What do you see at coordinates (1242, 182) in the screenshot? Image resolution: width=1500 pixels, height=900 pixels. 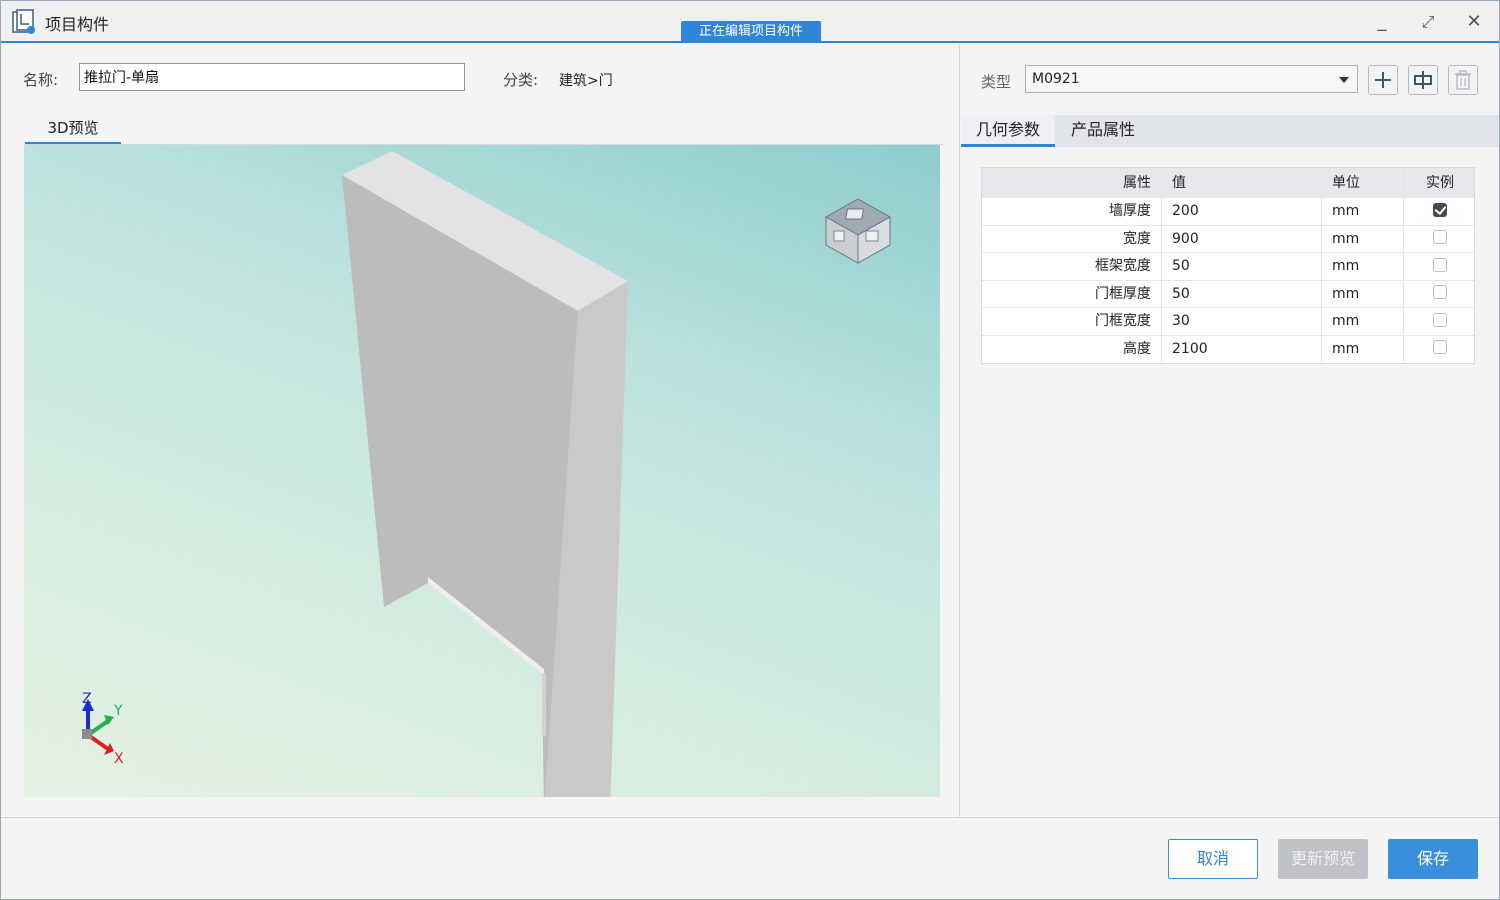 I see `header-value: 值` at bounding box center [1242, 182].